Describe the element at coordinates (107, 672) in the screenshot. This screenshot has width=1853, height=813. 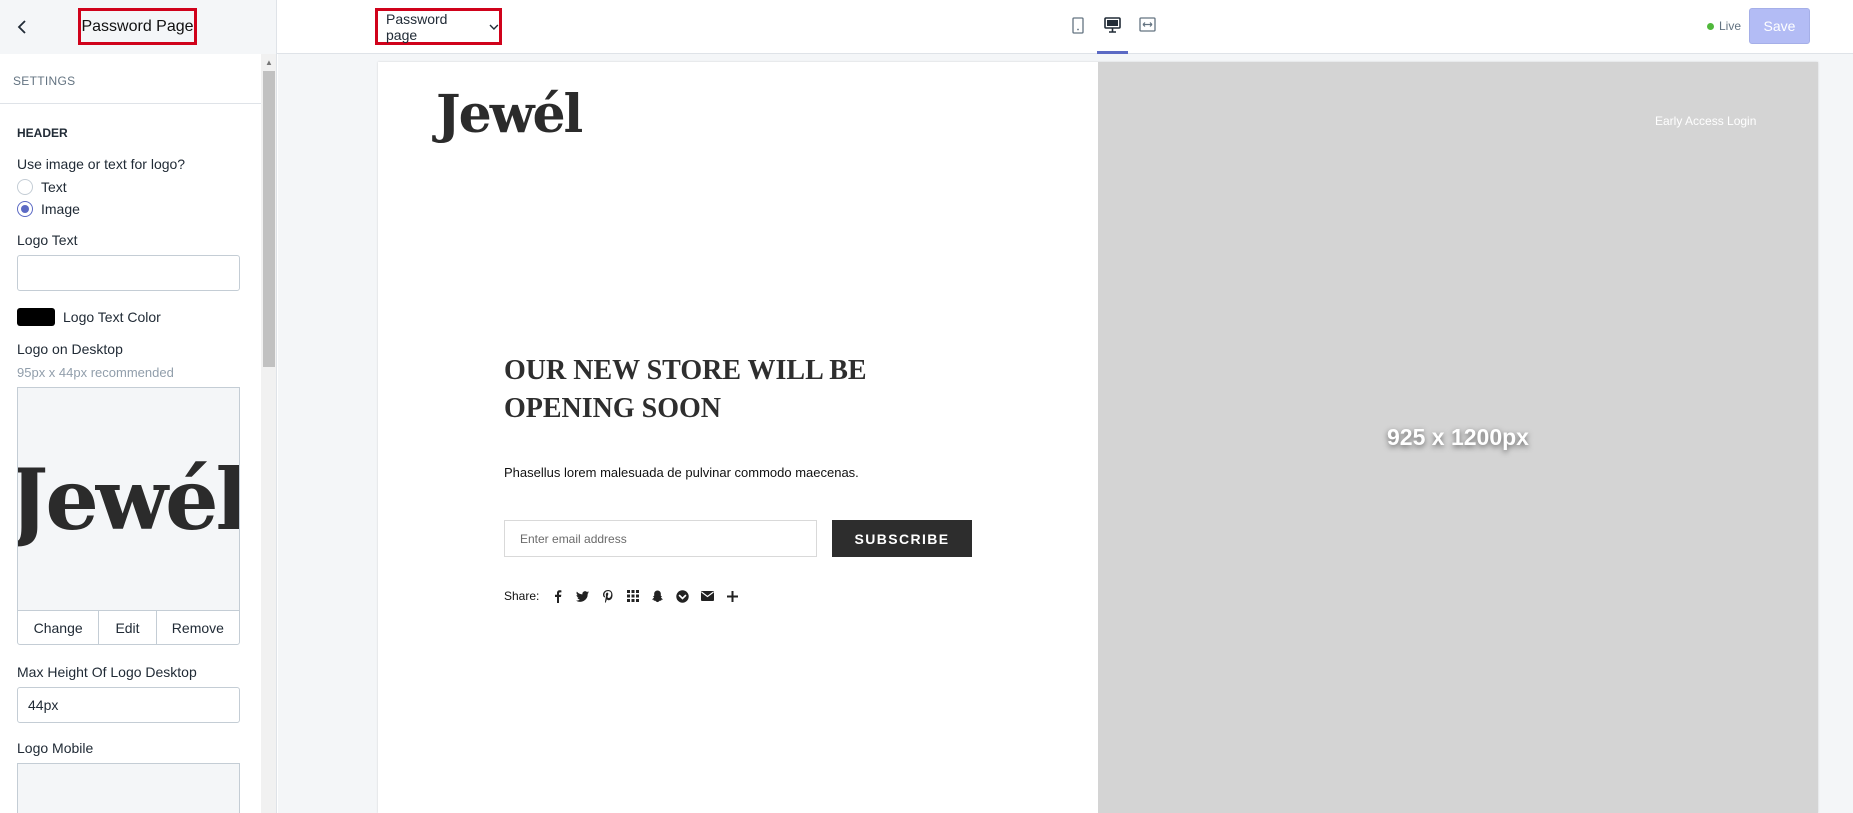
I see `max-height-label: Max Height Of Logo Desktop` at that location.